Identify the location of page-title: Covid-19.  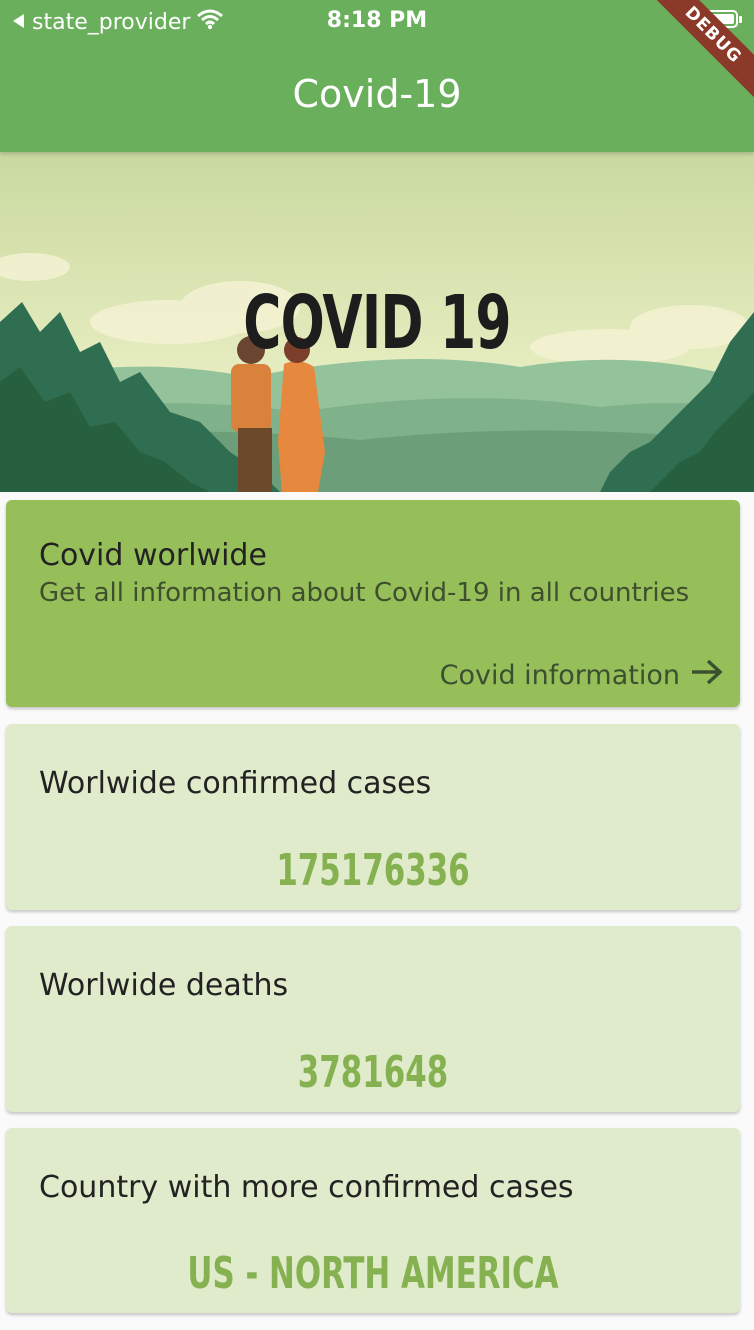
(377, 94).